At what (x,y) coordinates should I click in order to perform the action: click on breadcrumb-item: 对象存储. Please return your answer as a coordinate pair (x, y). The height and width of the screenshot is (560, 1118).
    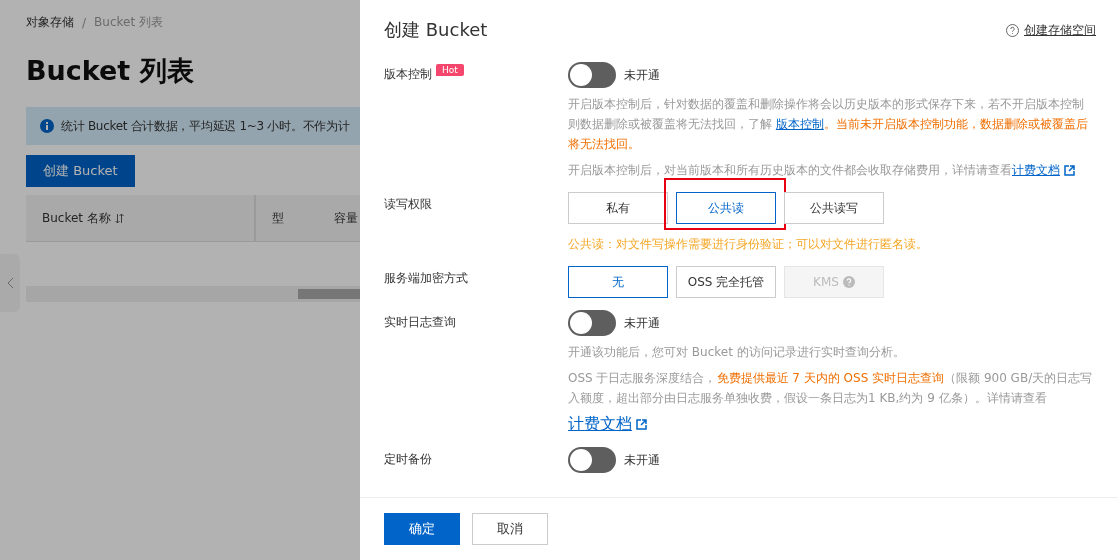
    Looking at the image, I should click on (50, 22).